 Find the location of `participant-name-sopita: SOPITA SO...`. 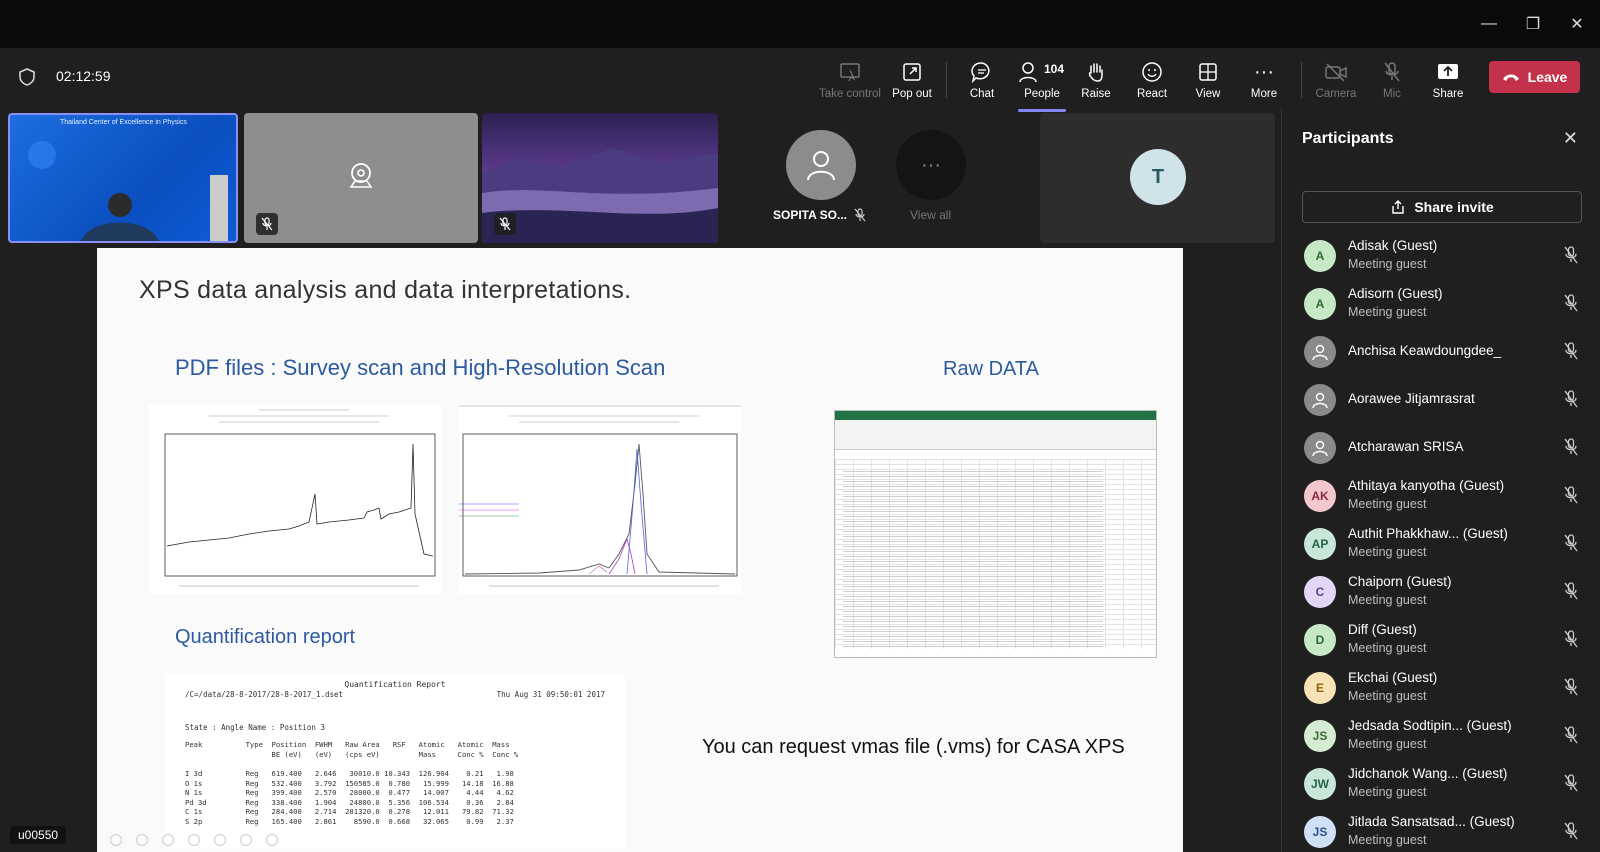

participant-name-sopita: SOPITA SO... is located at coordinates (810, 215).